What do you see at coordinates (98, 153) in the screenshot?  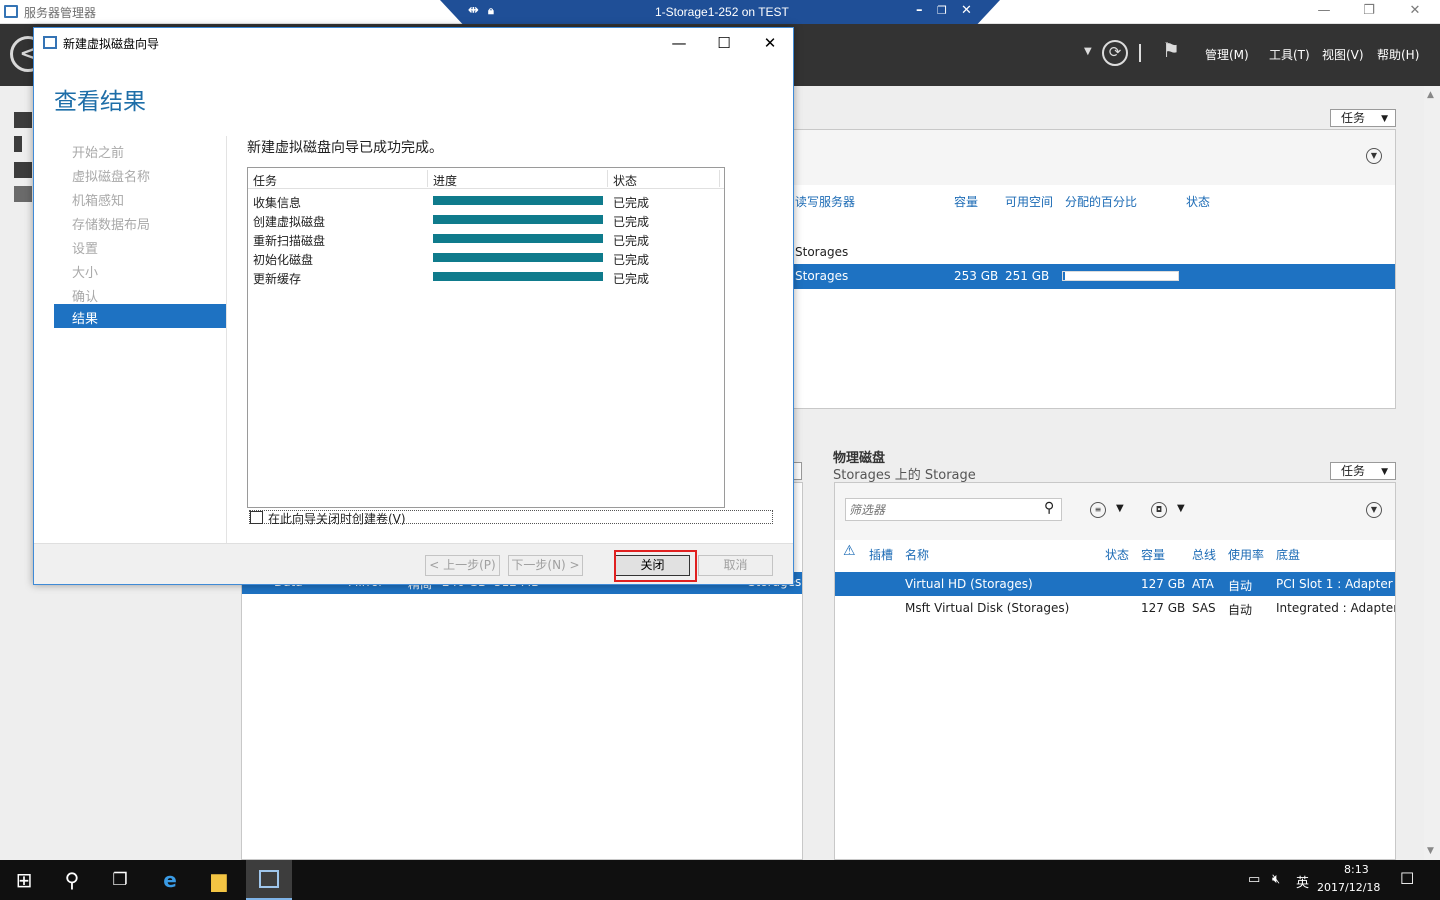 I see `step-before-you-begin: 开始之前` at bounding box center [98, 153].